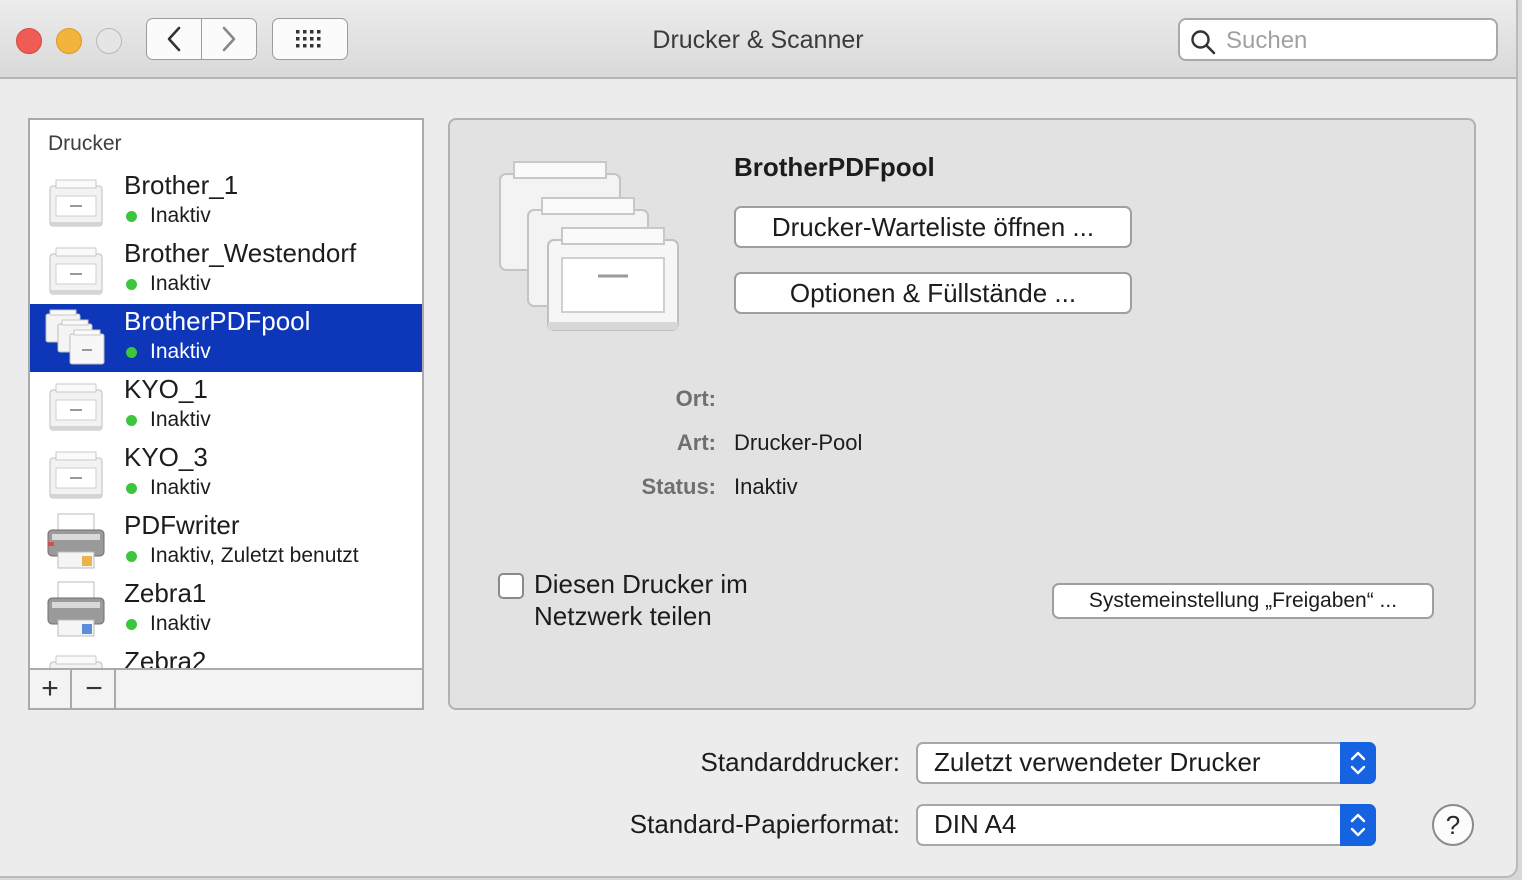 This screenshot has height=880, width=1522. Describe the element at coordinates (226, 338) in the screenshot. I see `printer-list-item-selected: BrotherPDFpool Inaktiv` at that location.